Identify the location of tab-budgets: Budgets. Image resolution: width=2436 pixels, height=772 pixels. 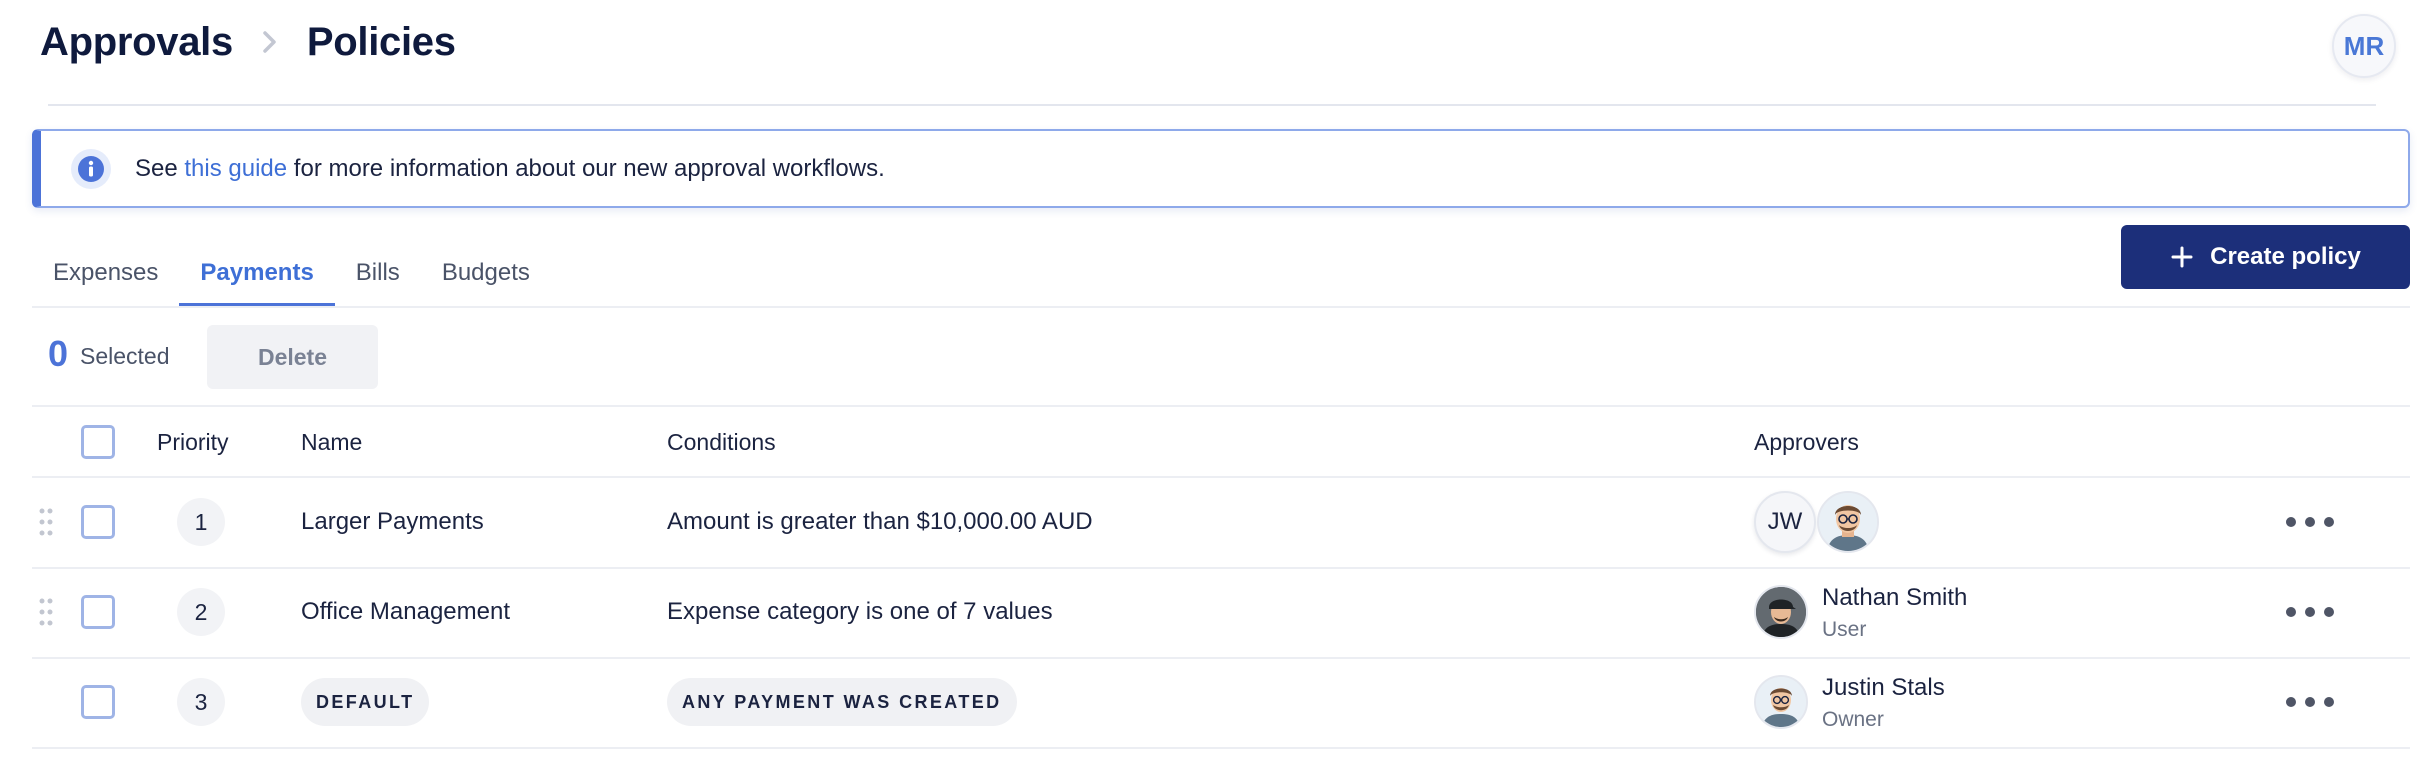
(486, 277).